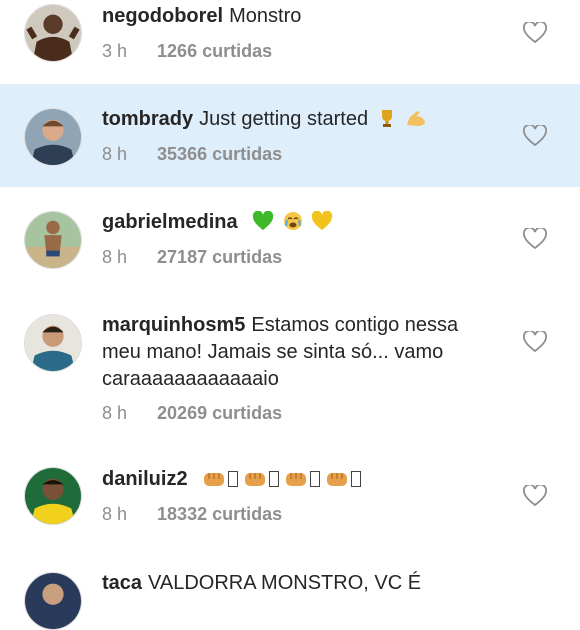 The height and width of the screenshot is (630, 580). Describe the element at coordinates (162, 16) in the screenshot. I see `comment-username: negodoborel` at that location.